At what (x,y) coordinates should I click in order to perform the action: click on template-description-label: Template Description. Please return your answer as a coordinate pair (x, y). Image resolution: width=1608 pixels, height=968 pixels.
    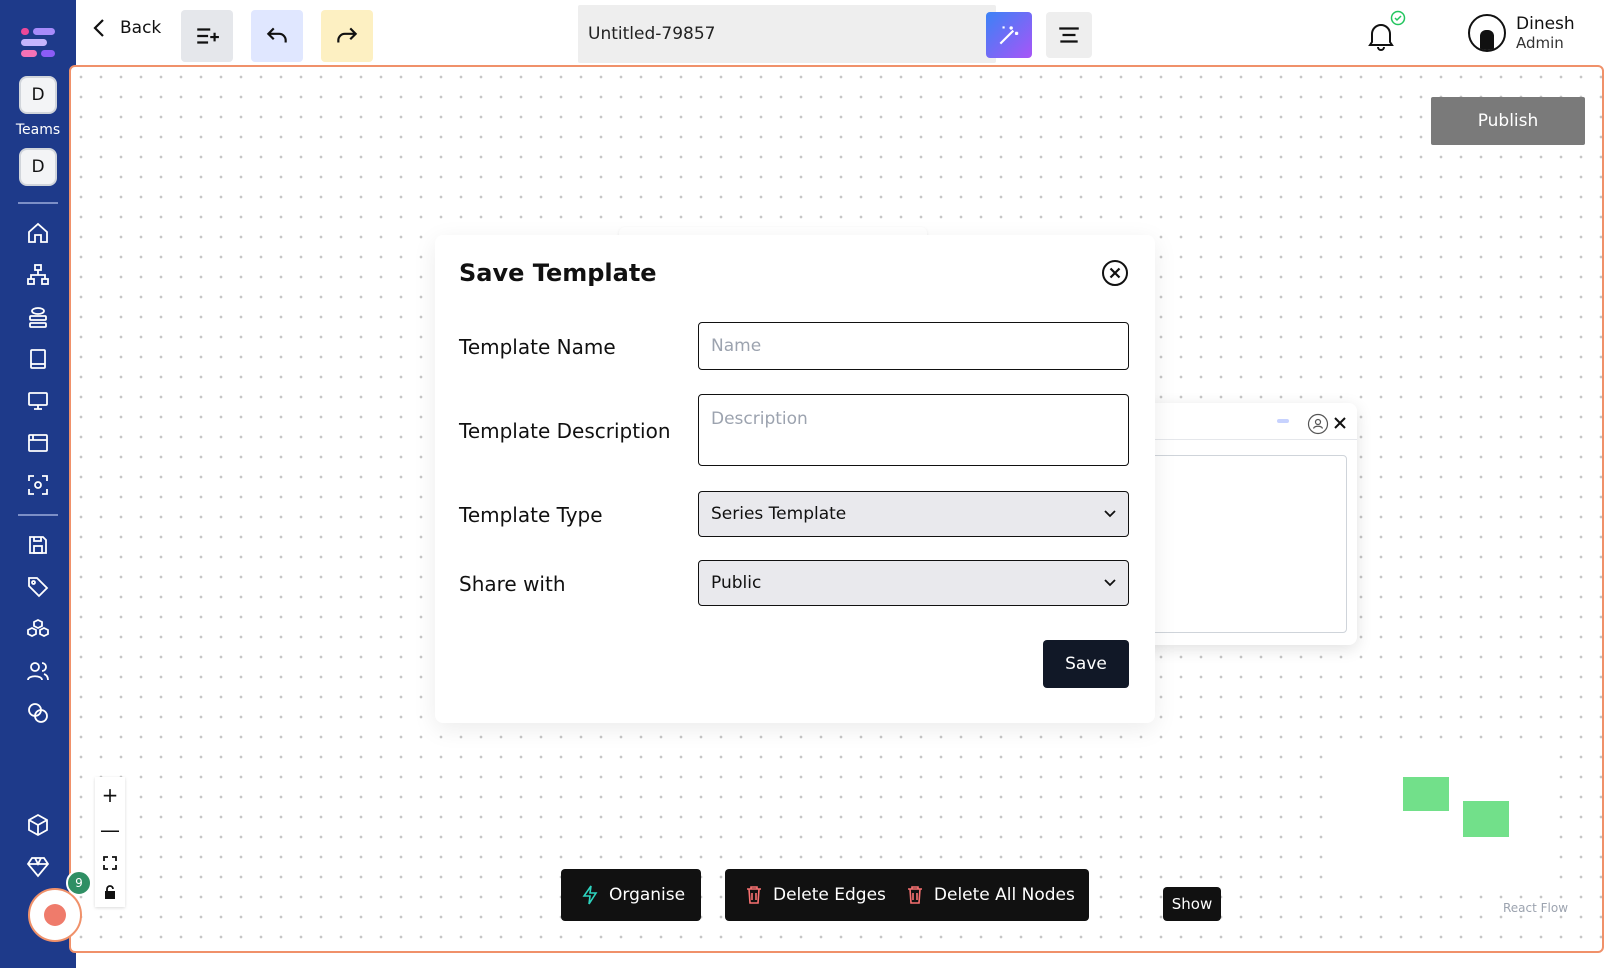
    Looking at the image, I should click on (565, 431).